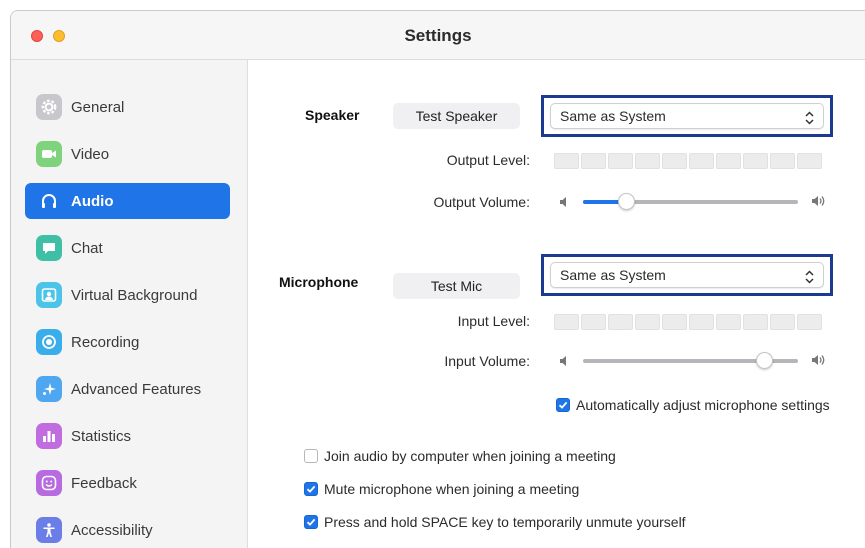 The height and width of the screenshot is (548, 865). What do you see at coordinates (688, 322) in the screenshot?
I see `input-level-meter` at bounding box center [688, 322].